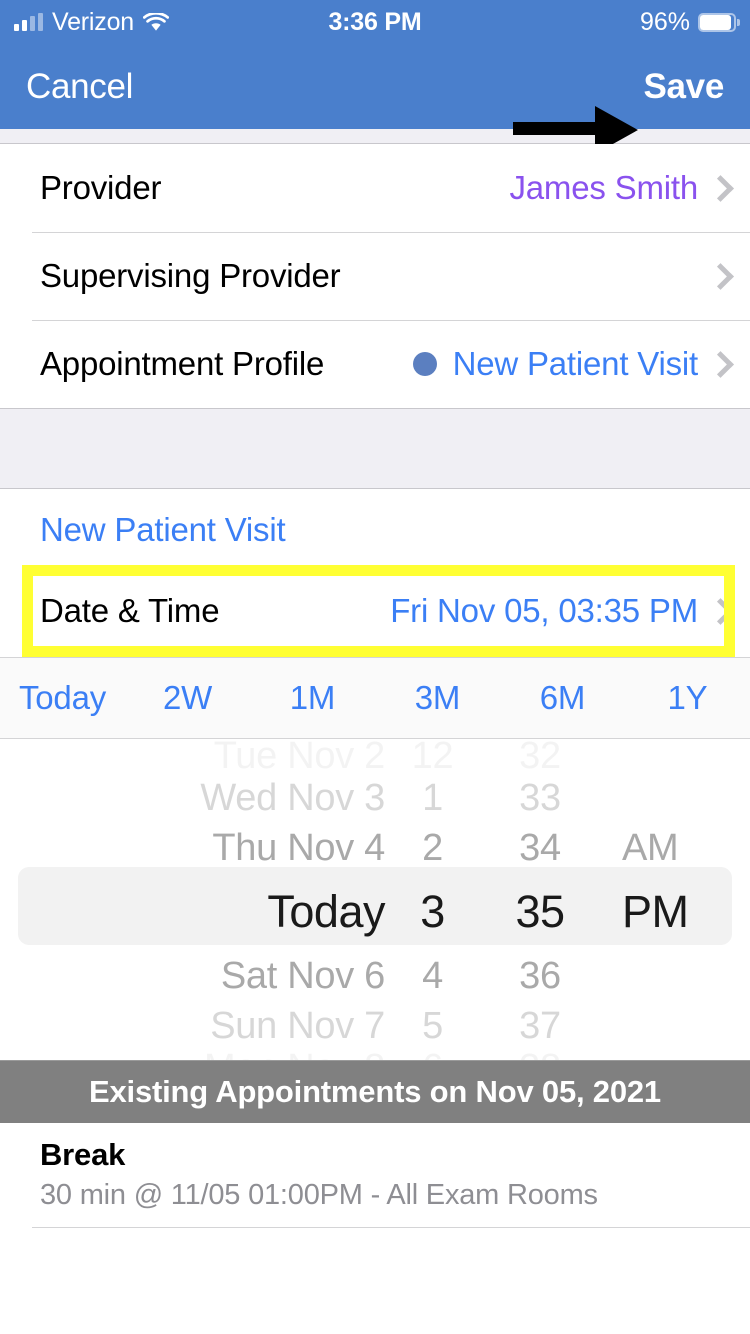 The height and width of the screenshot is (1334, 750). Describe the element at coordinates (326, 911) in the screenshot. I see `picker-day-cell-selected: Today` at that location.